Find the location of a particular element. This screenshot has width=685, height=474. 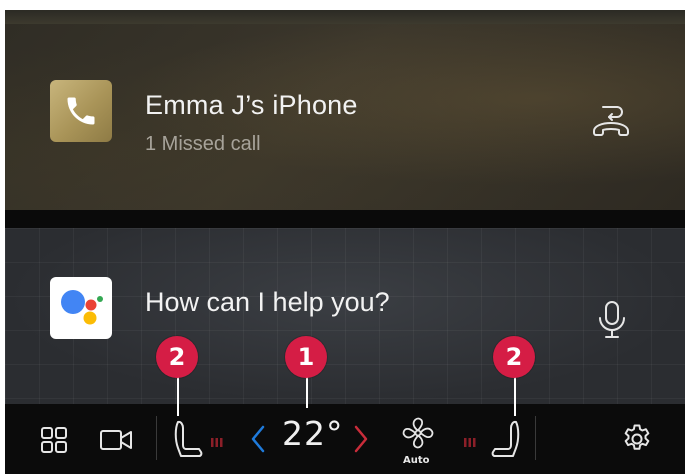

settings-icon is located at coordinates (637, 441).